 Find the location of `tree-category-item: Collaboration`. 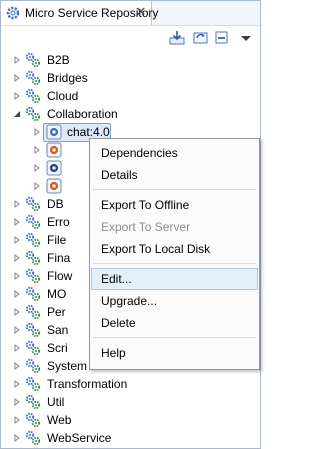

tree-category-item: Collaboration is located at coordinates (130, 114).